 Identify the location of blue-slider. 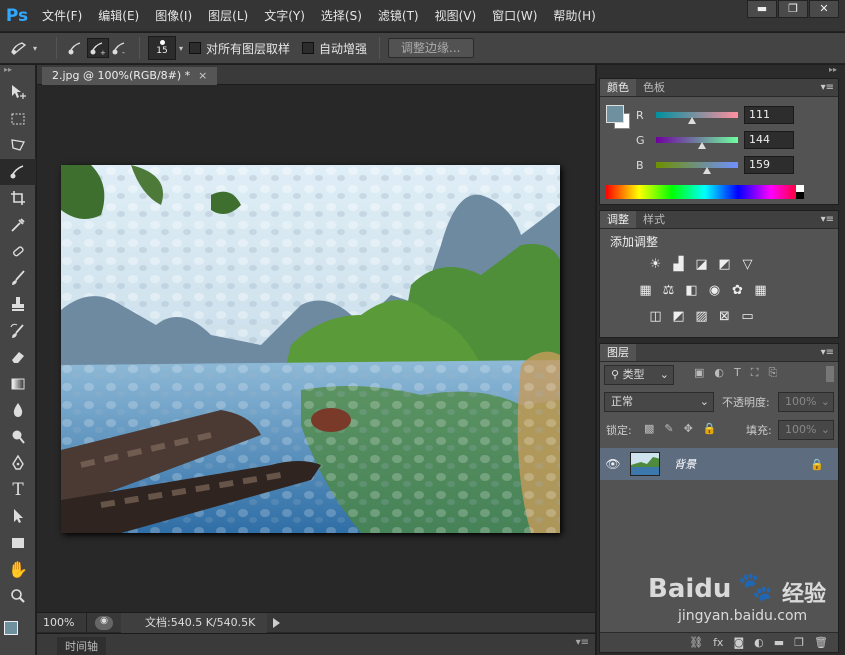
(697, 168).